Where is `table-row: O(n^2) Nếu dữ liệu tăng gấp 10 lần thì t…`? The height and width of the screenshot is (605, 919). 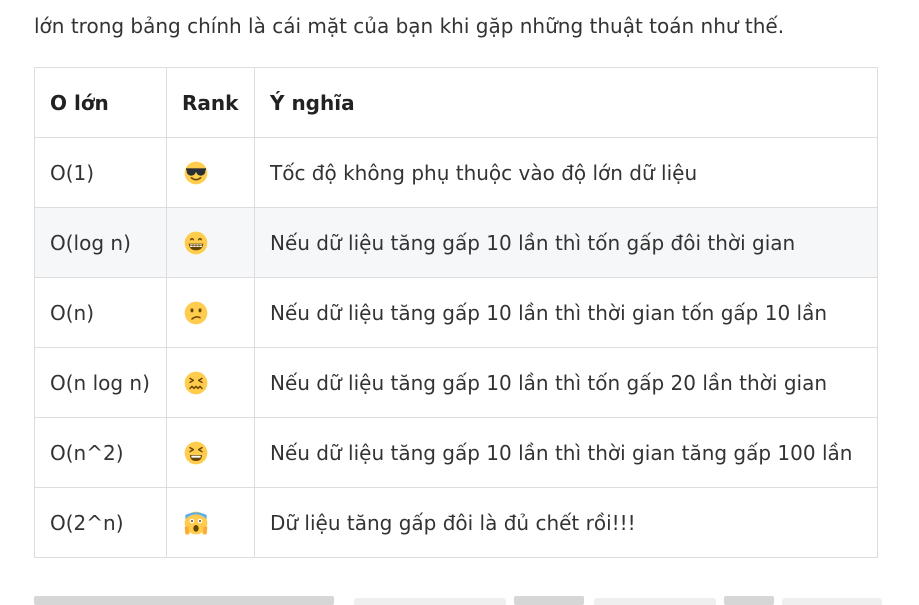 table-row: O(n^2) Nếu dữ liệu tăng gấp 10 lần thì t… is located at coordinates (456, 452).